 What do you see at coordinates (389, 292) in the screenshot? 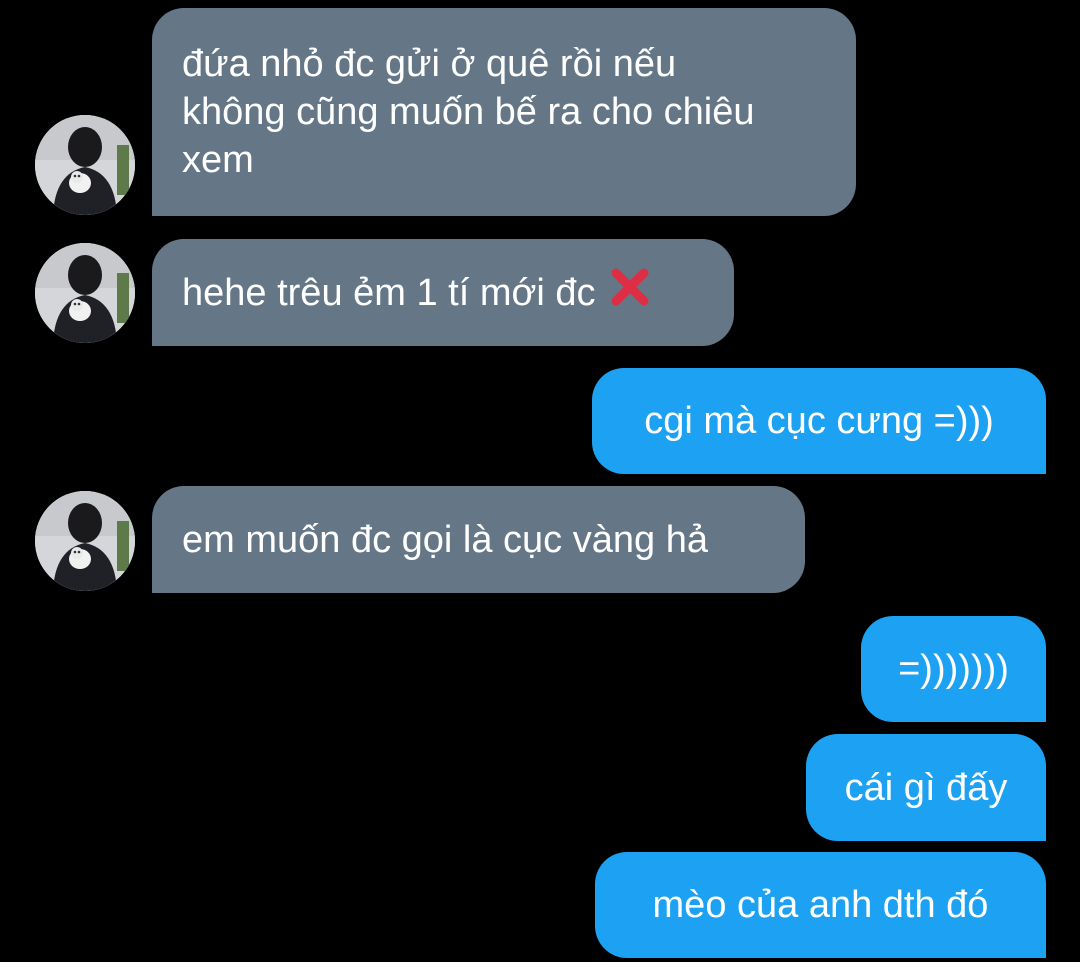
I see `message-text: hehe trêu ẻm 1 tí mới đc` at bounding box center [389, 292].